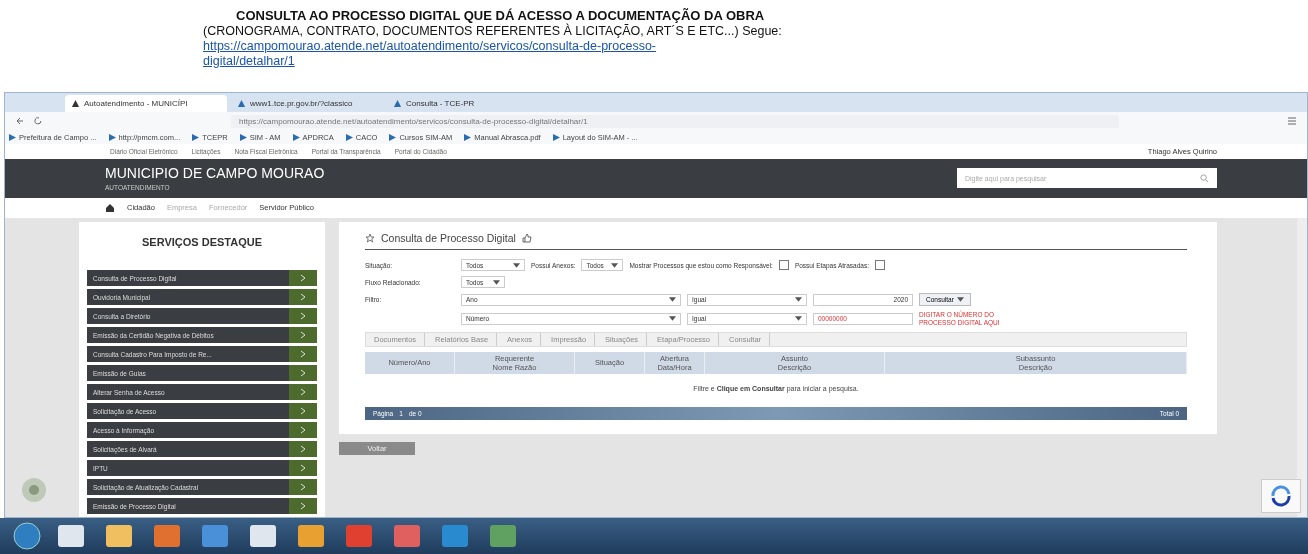  Describe the element at coordinates (307, 104) in the screenshot. I see `browser-tab: www1.tce.pr.gov.br/?classico` at that location.